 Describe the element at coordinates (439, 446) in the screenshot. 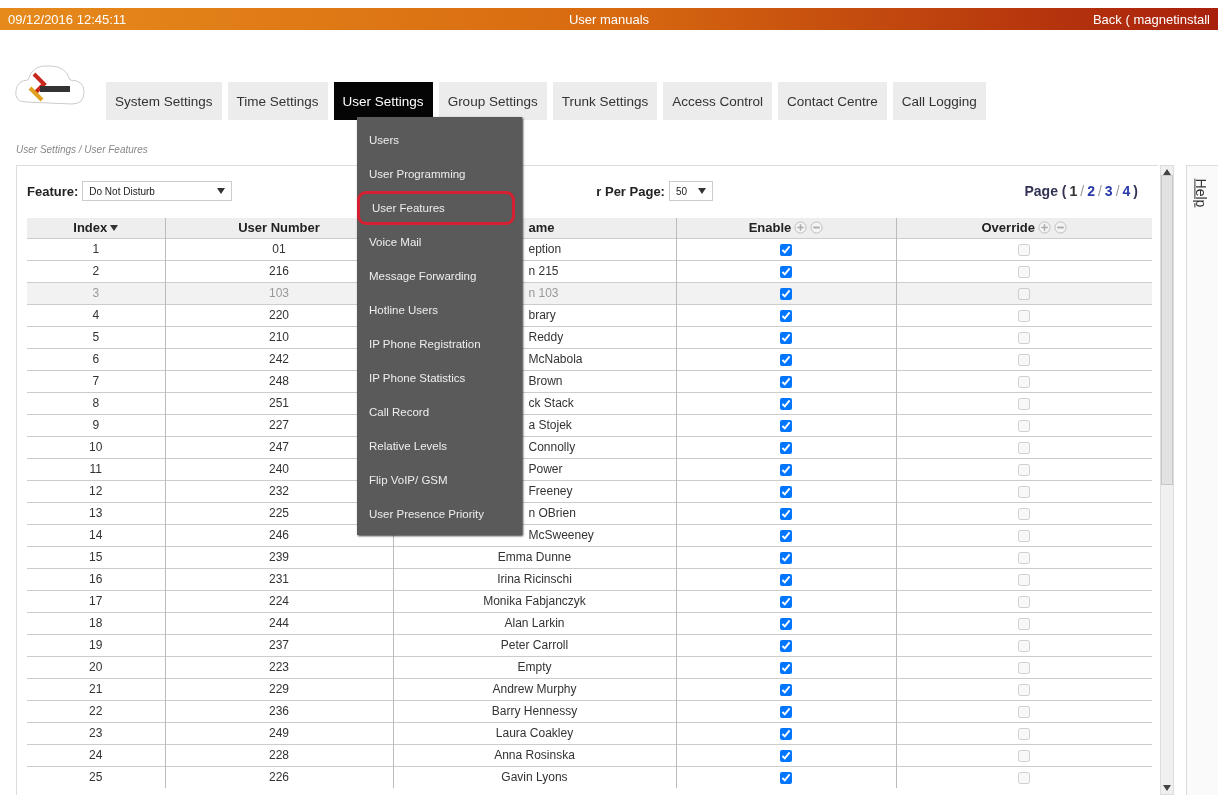

I see `menu-item: Relative Levels` at that location.